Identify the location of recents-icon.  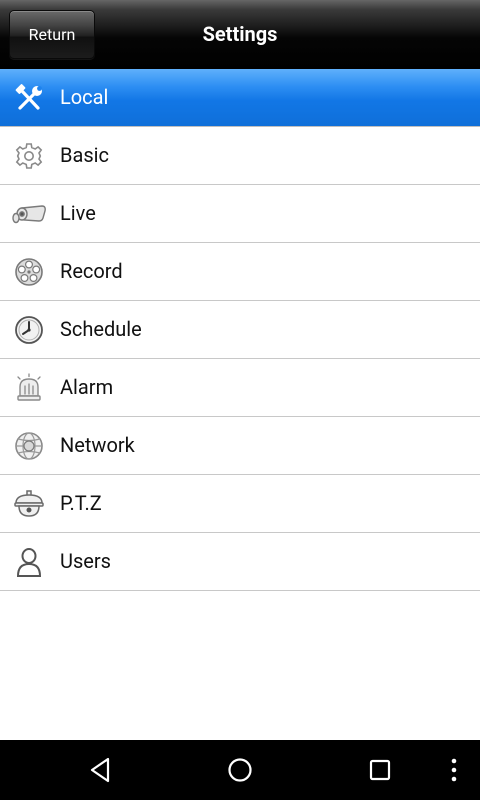
(380, 770).